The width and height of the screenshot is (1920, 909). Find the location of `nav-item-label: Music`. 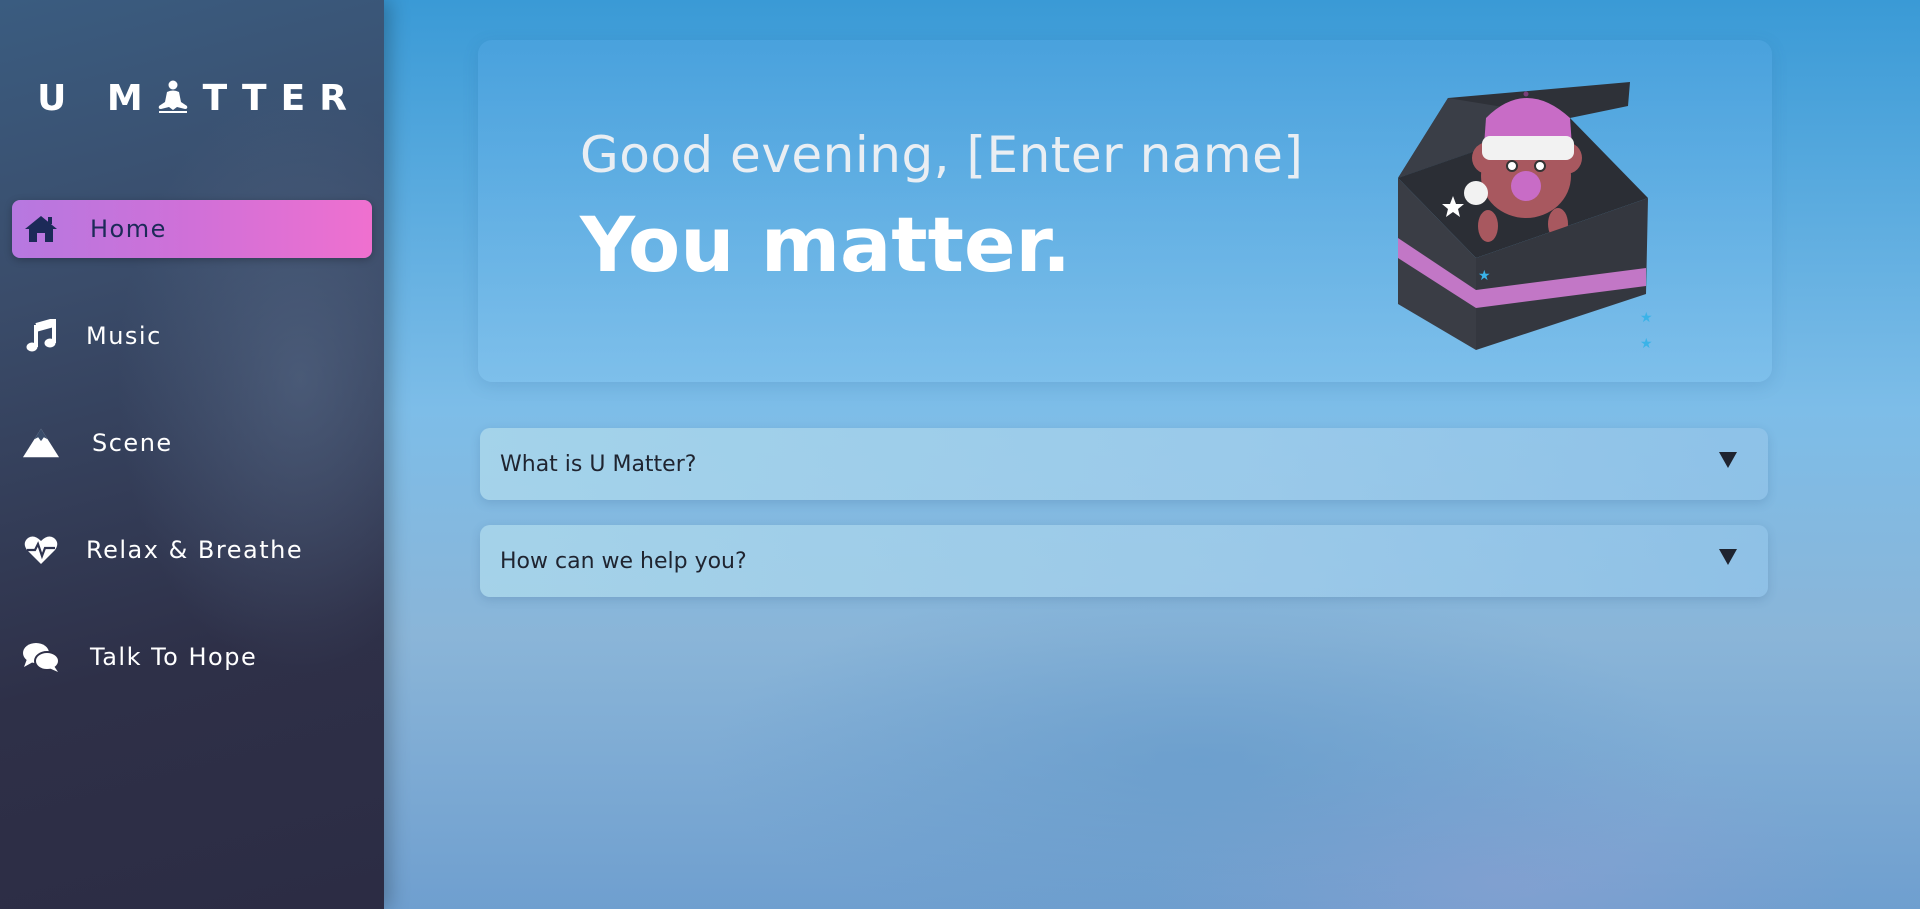

nav-item-label: Music is located at coordinates (124, 336).